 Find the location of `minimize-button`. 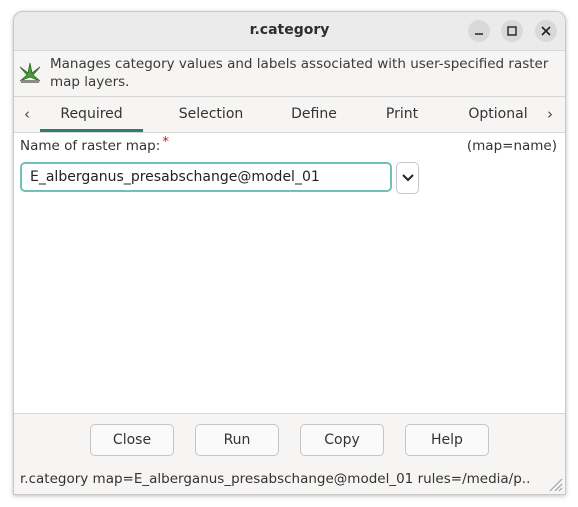

minimize-button is located at coordinates (479, 31).